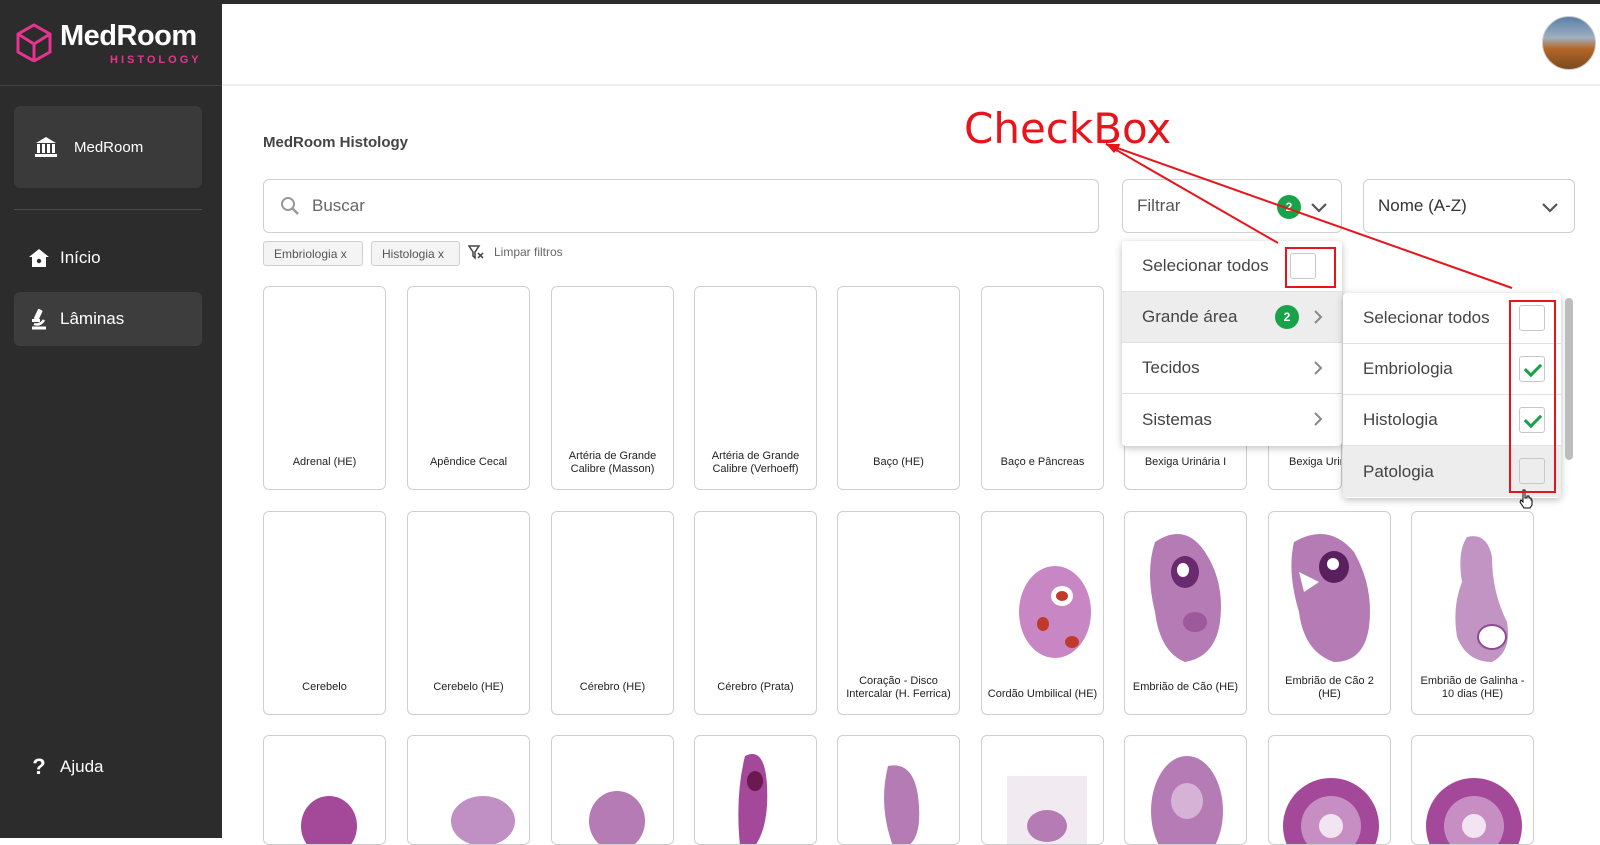  I want to click on slide-card: Adrenal (HE), so click(324, 388).